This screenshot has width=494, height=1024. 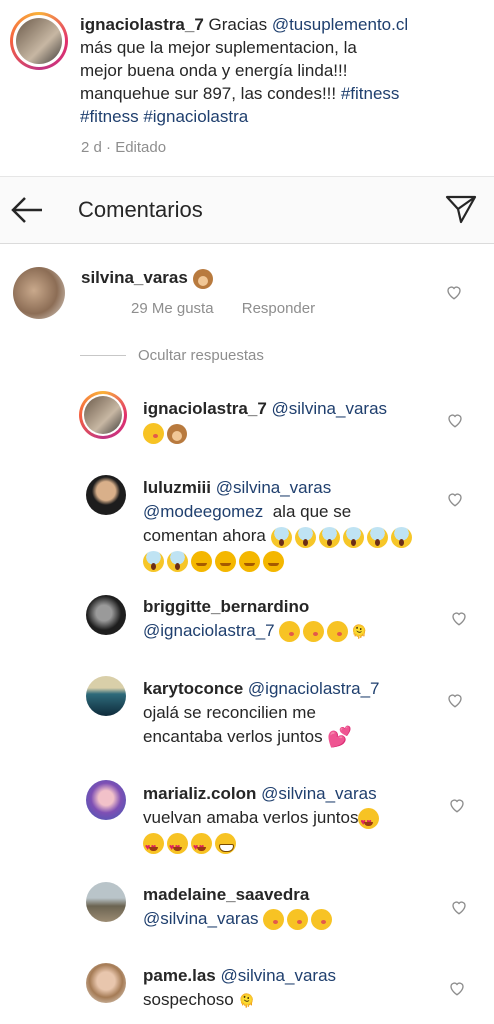 I want to click on paper-plane-icon, so click(x=461, y=209).